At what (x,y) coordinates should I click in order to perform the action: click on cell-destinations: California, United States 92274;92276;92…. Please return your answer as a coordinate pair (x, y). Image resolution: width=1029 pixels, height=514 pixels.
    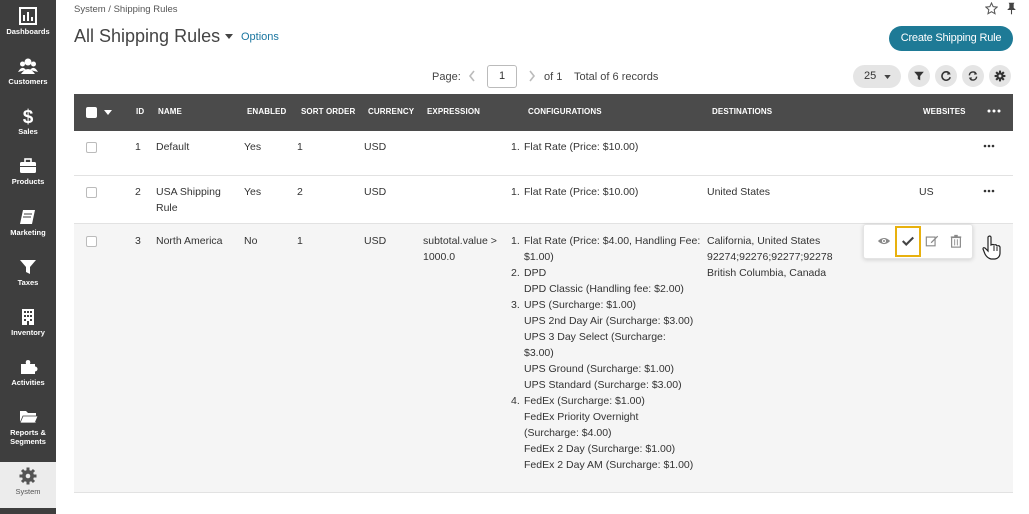
    Looking at the image, I should click on (770, 257).